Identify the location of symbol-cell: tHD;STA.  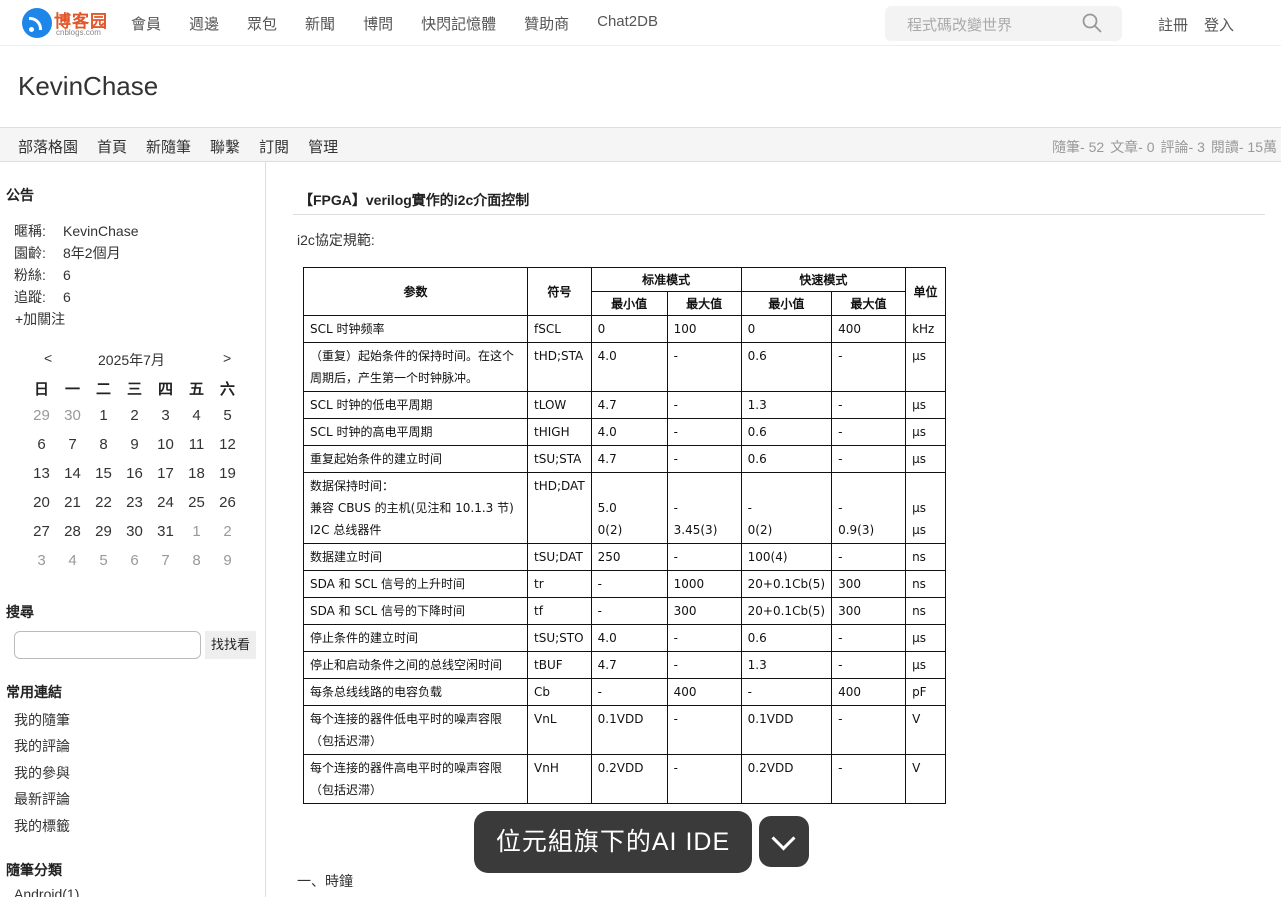
(559, 367).